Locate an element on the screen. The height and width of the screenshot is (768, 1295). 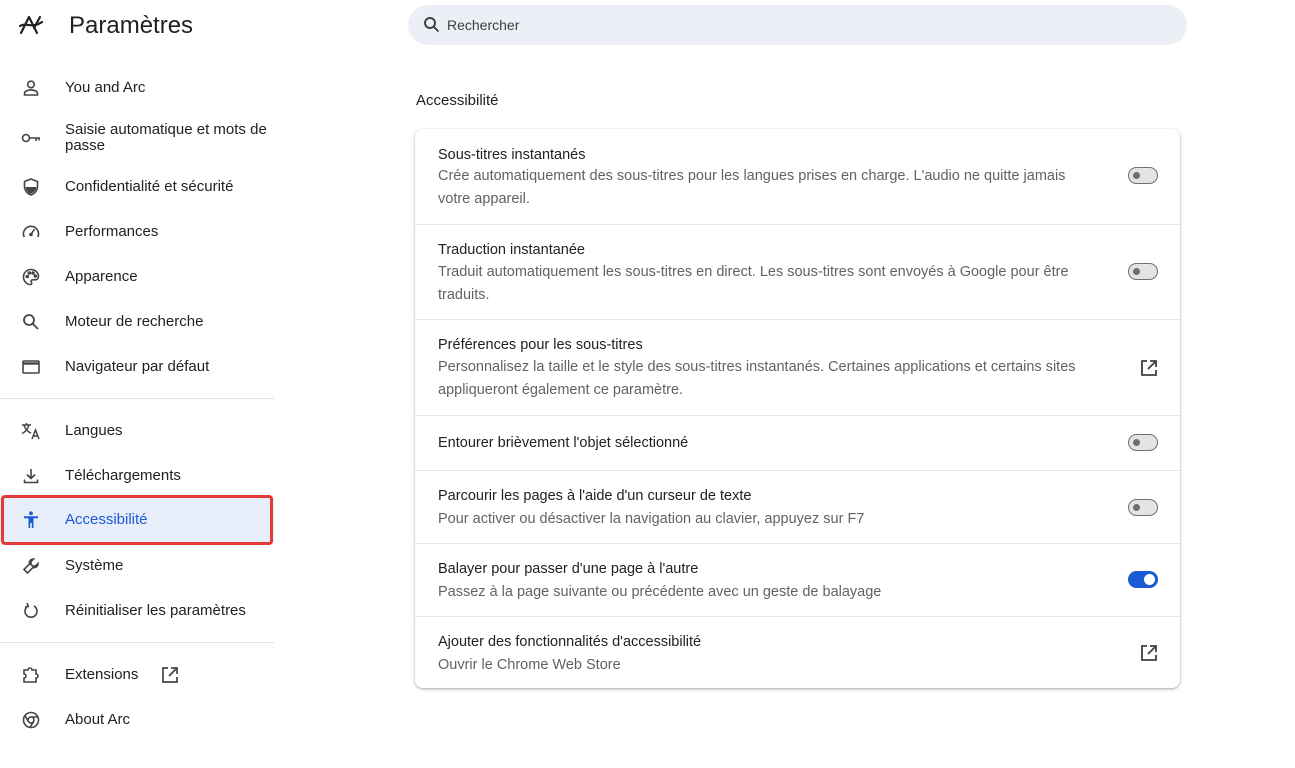
setting-title: Préférences pour les sous-titres is located at coordinates (540, 345).